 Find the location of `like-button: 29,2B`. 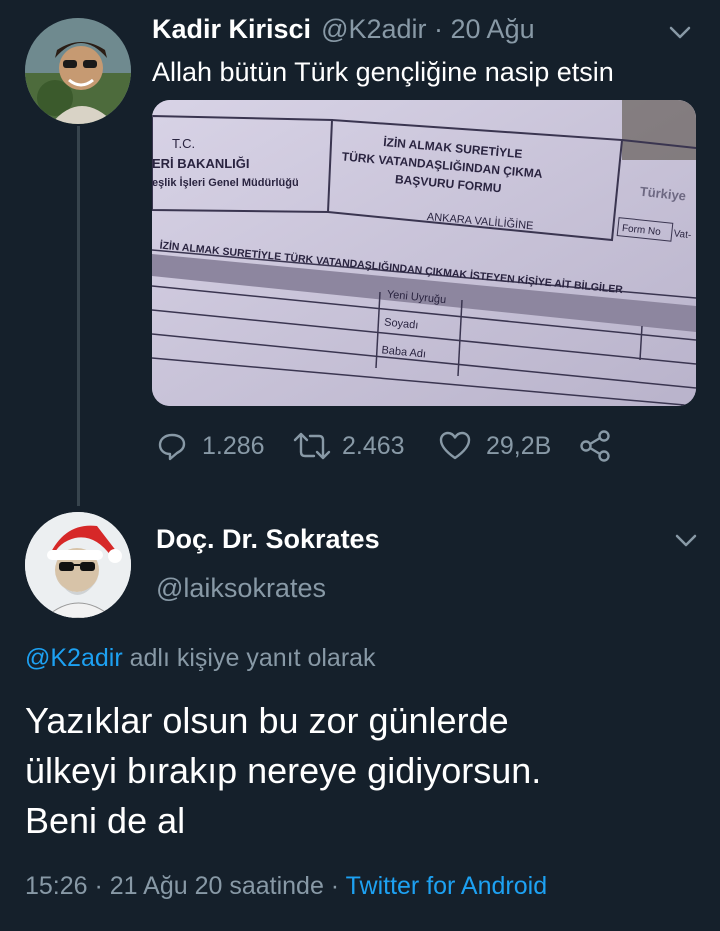

like-button: 29,2B is located at coordinates (494, 446).